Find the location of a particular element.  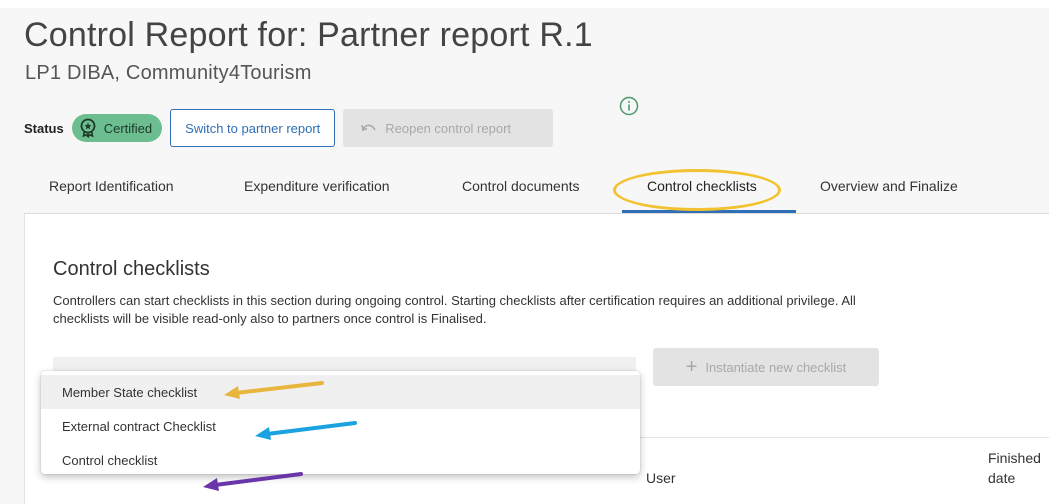

top-bar is located at coordinates (524, 4).